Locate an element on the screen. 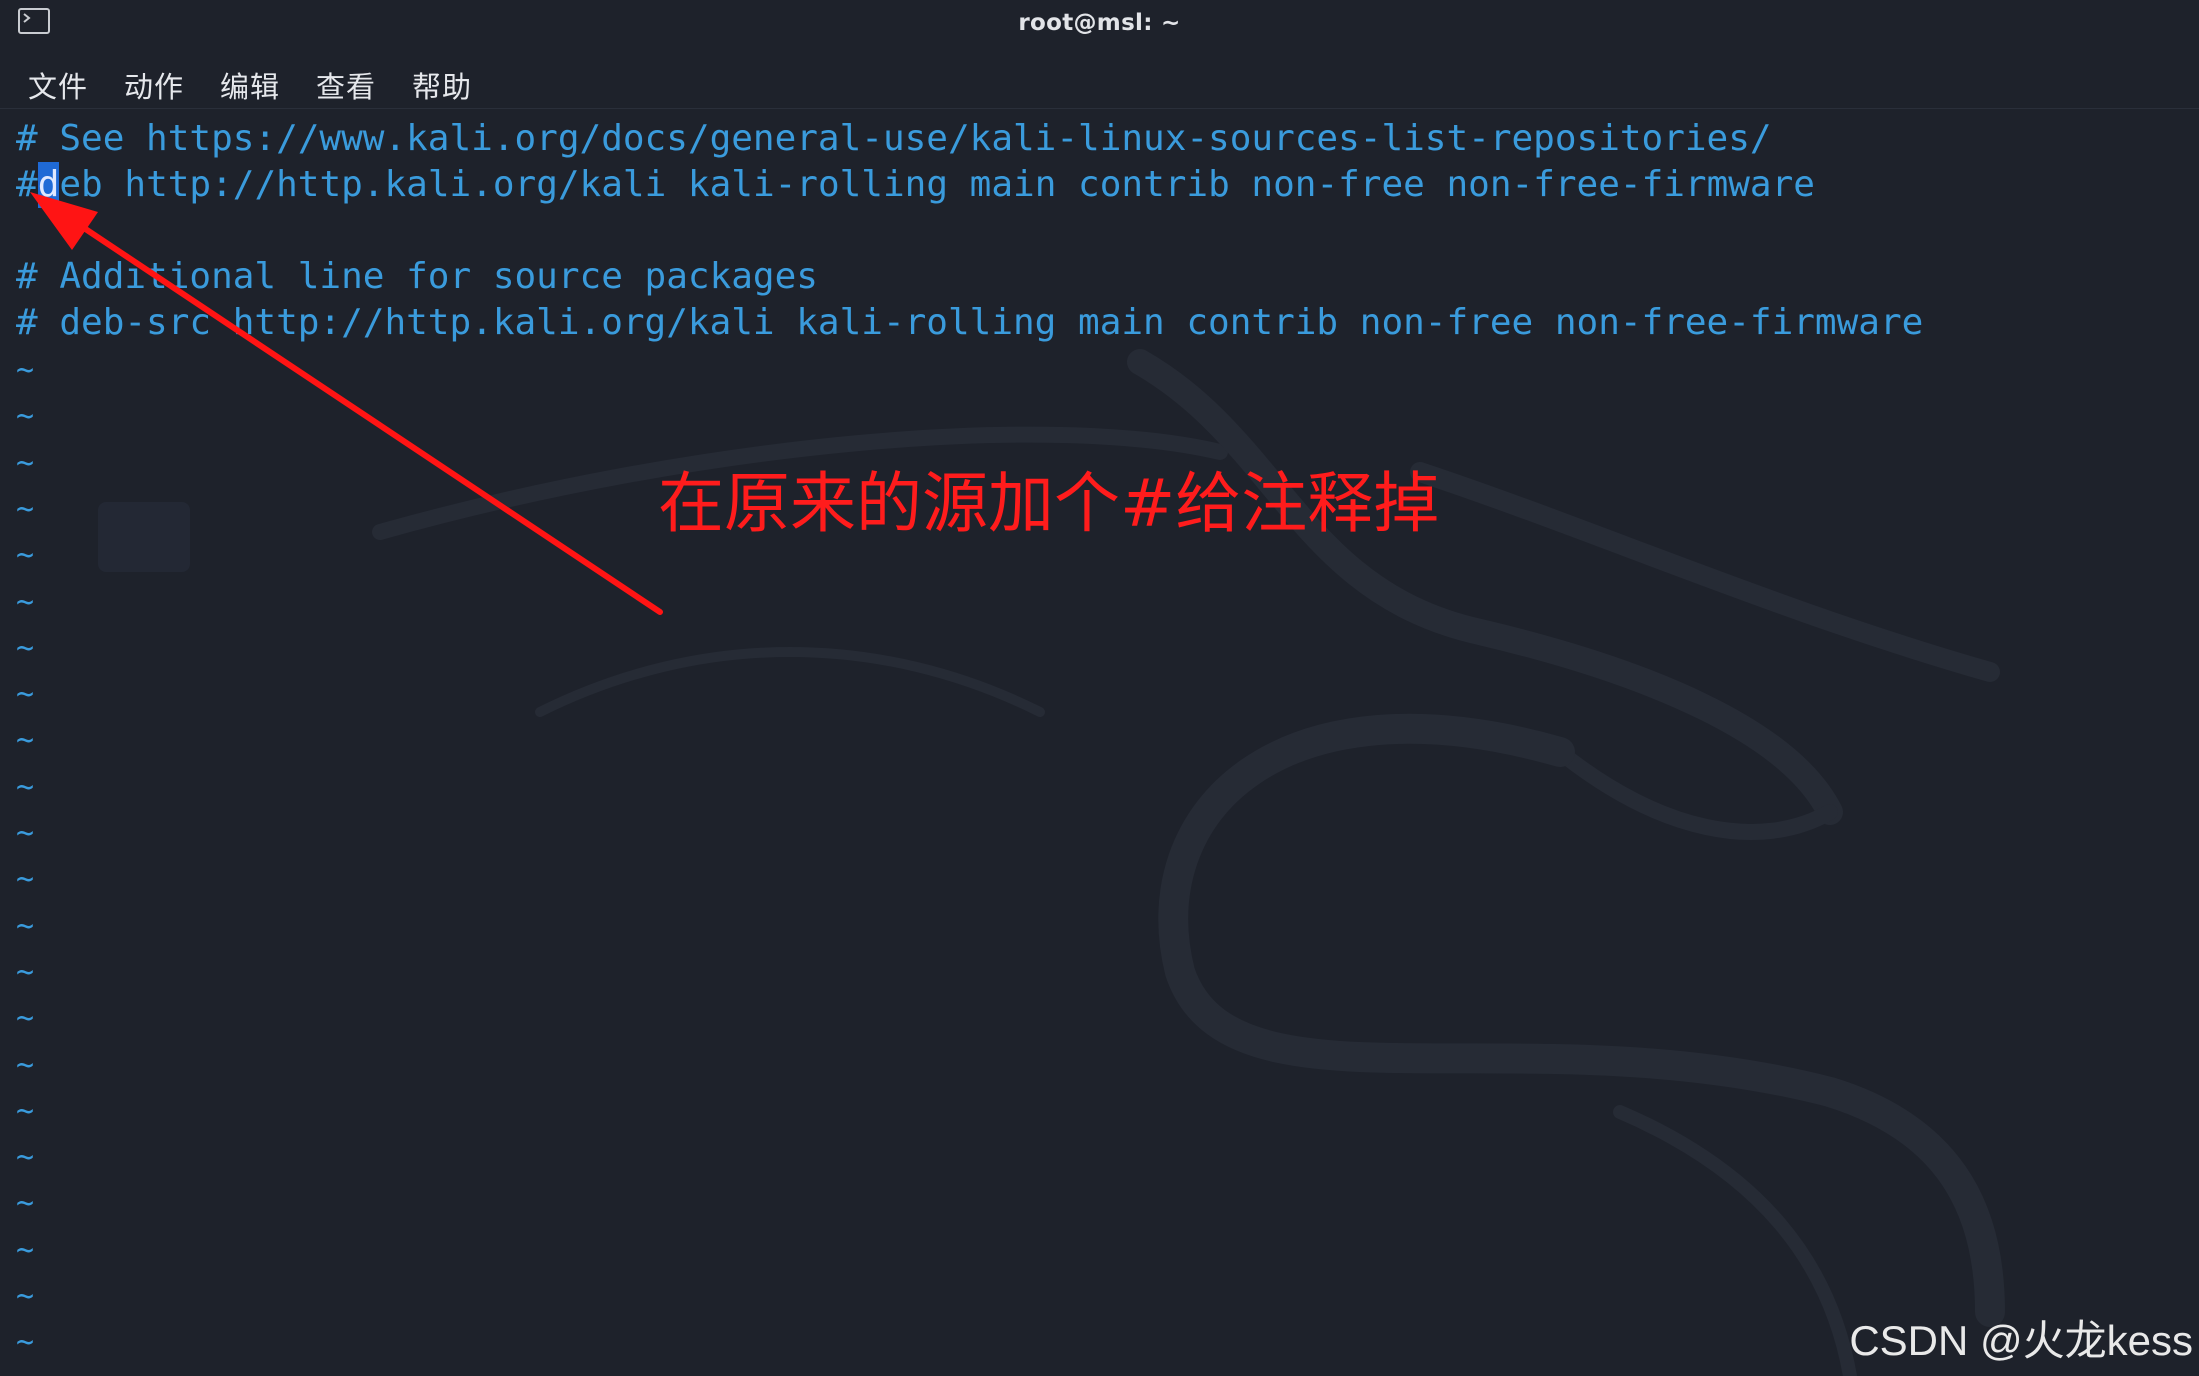  line-4-text: # Additional line for source packages is located at coordinates (417, 276).